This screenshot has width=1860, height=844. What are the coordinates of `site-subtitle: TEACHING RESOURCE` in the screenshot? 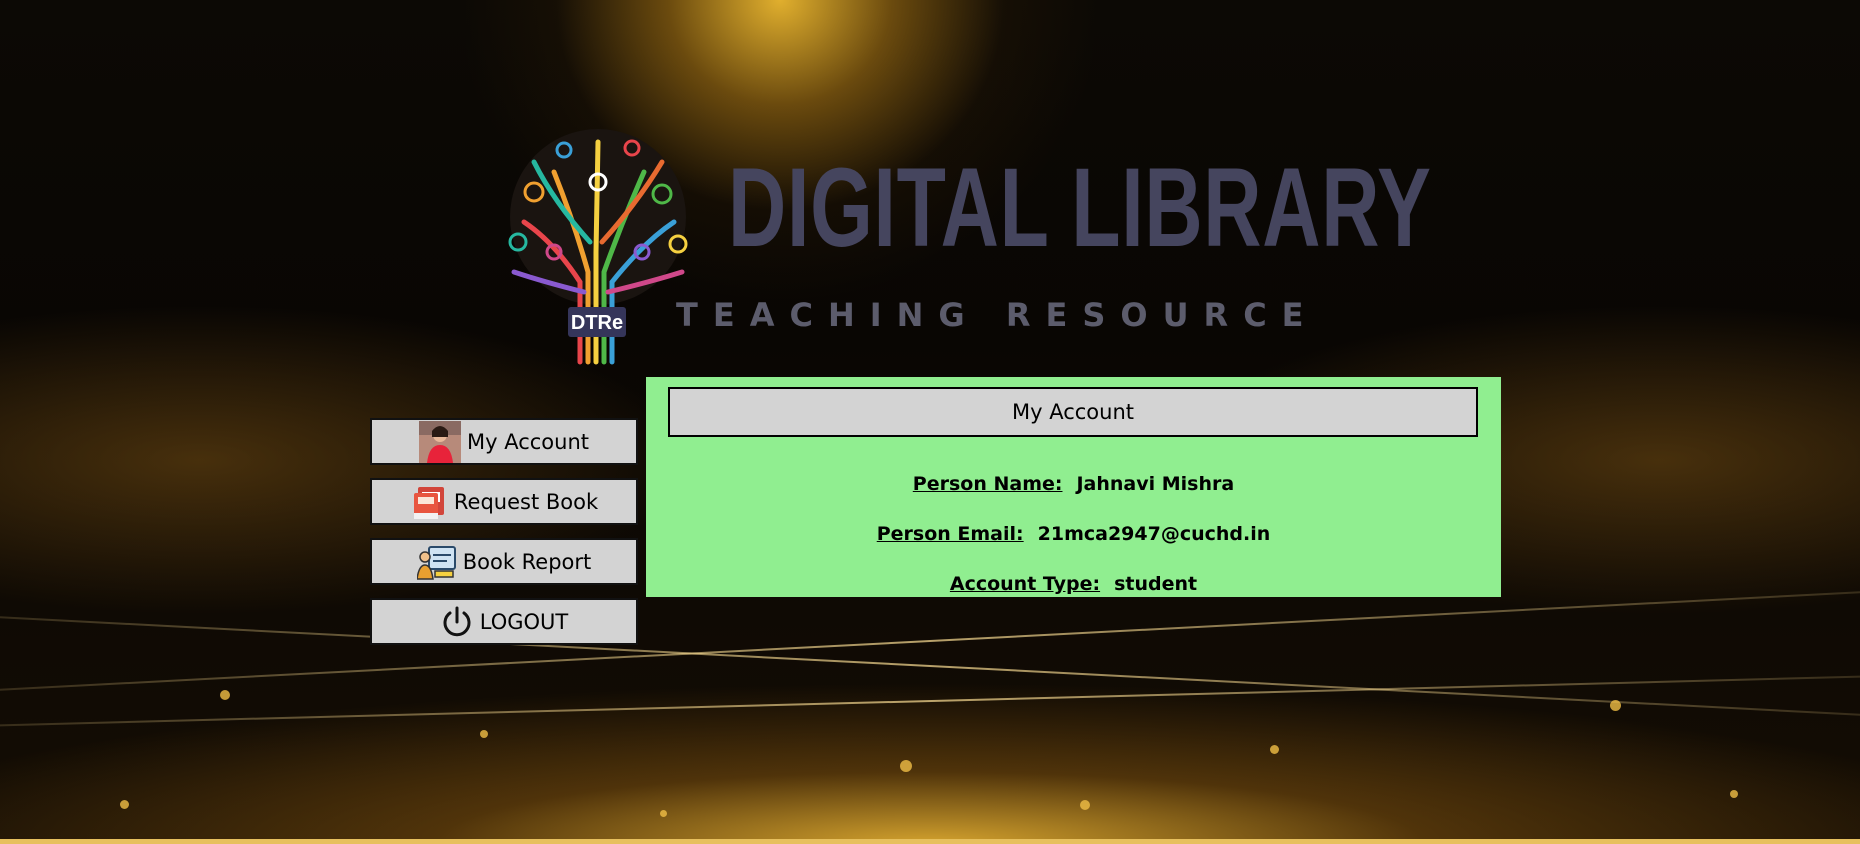 It's located at (997, 315).